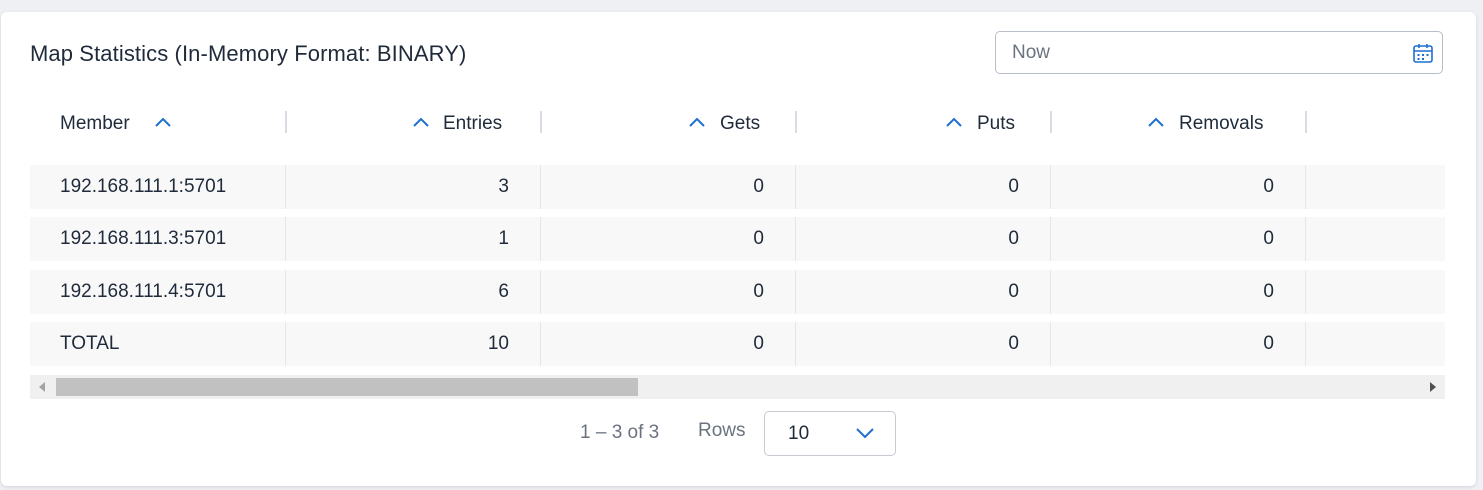  What do you see at coordinates (1177, 124) in the screenshot?
I see `column-header-removals: Removals` at bounding box center [1177, 124].